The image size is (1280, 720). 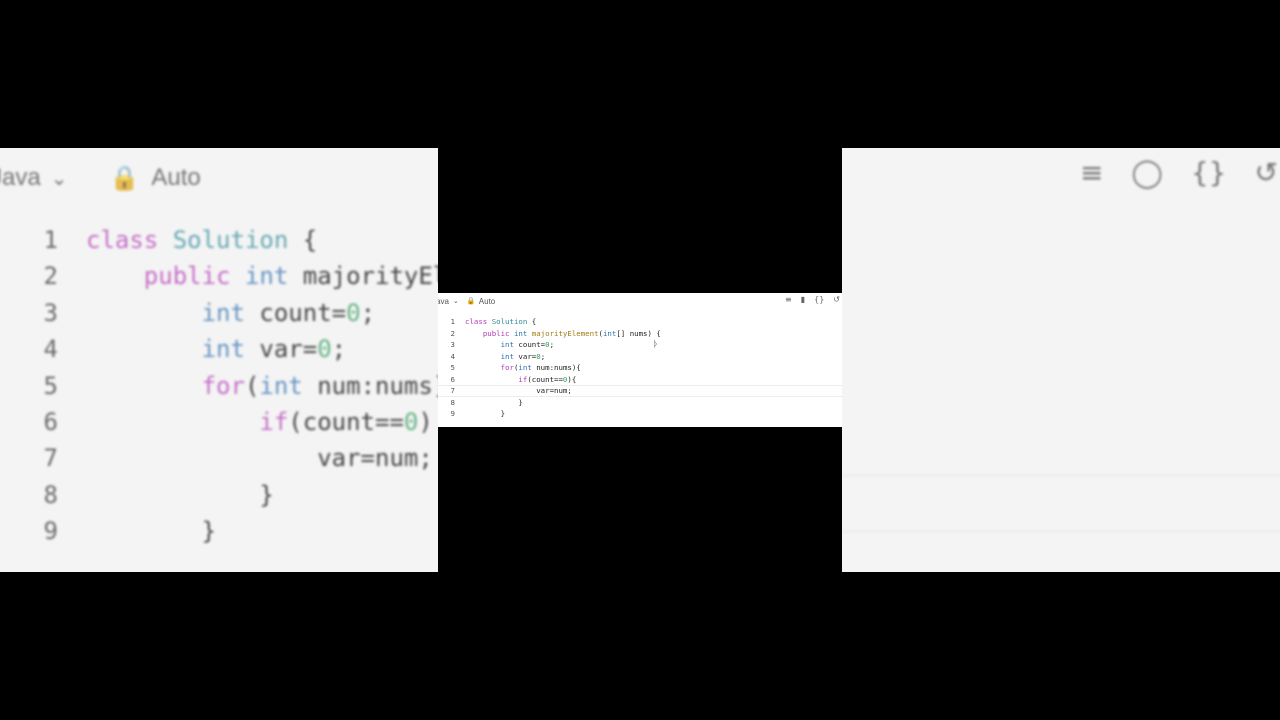 I want to click on bg-code-line: 3 int count=0;, so click(x=209, y=312).